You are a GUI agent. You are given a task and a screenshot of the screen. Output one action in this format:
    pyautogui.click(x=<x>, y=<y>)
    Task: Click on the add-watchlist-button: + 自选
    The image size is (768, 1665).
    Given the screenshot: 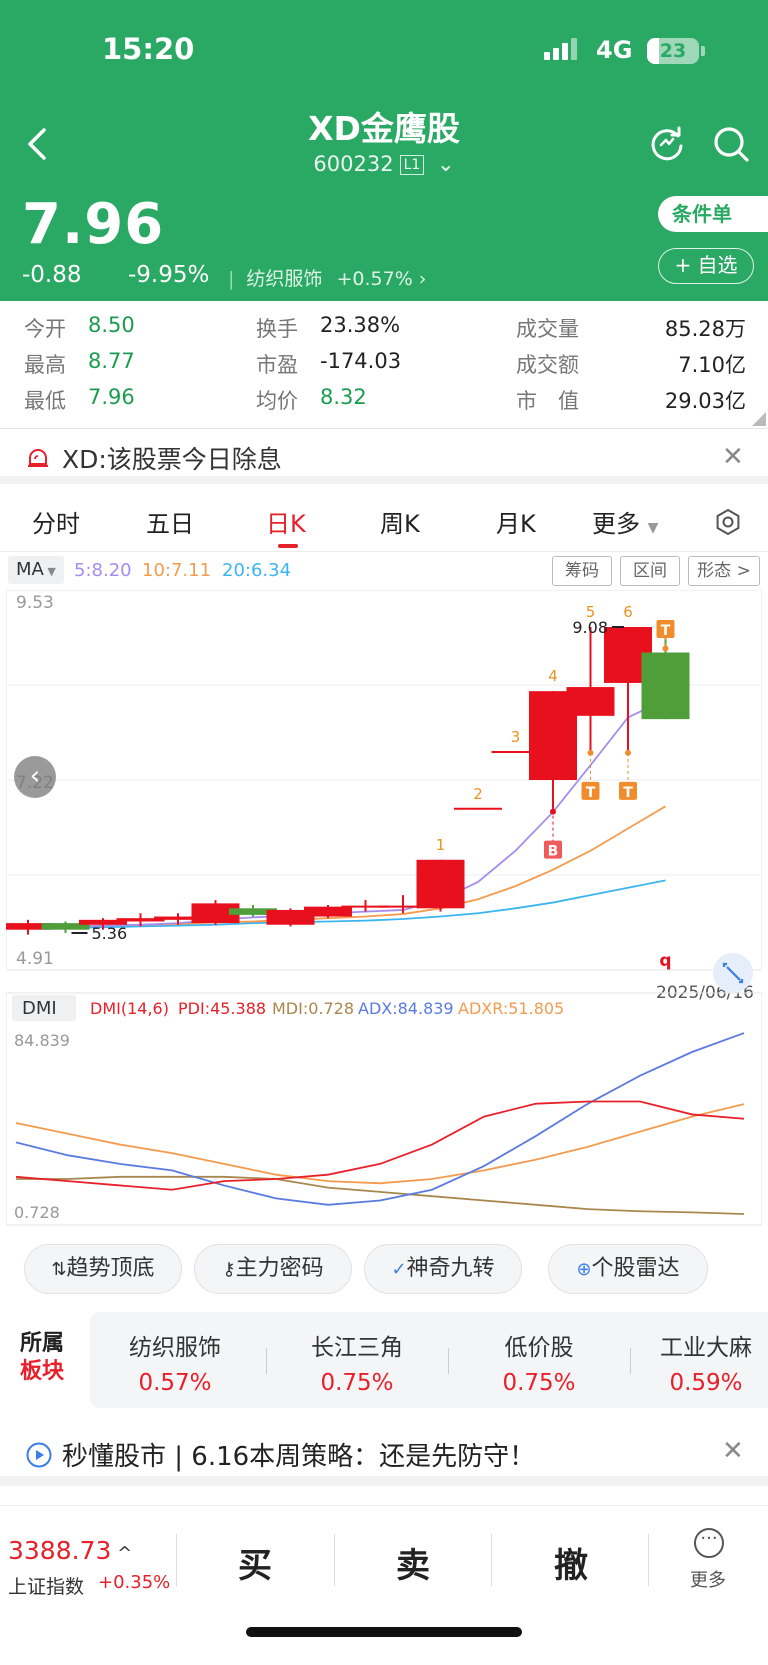 What is the action you would take?
    pyautogui.click(x=706, y=266)
    